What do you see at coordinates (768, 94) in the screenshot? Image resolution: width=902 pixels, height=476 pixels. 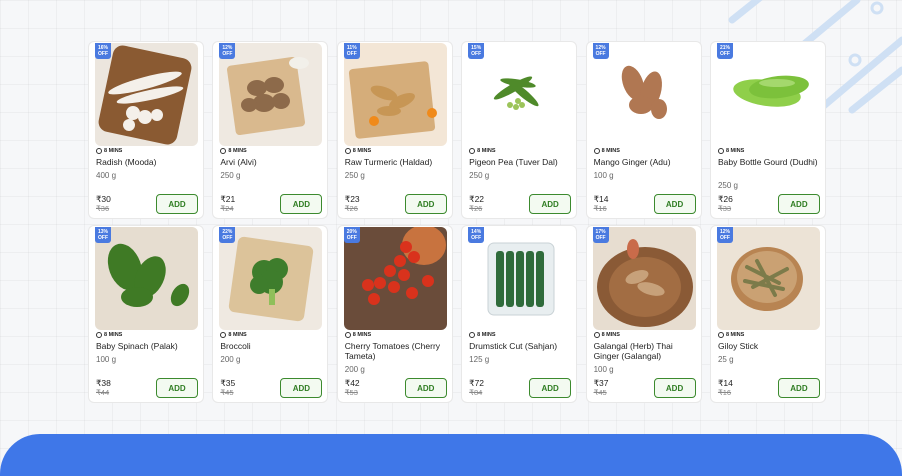 I see `product-image-baby-bottle-gourd` at bounding box center [768, 94].